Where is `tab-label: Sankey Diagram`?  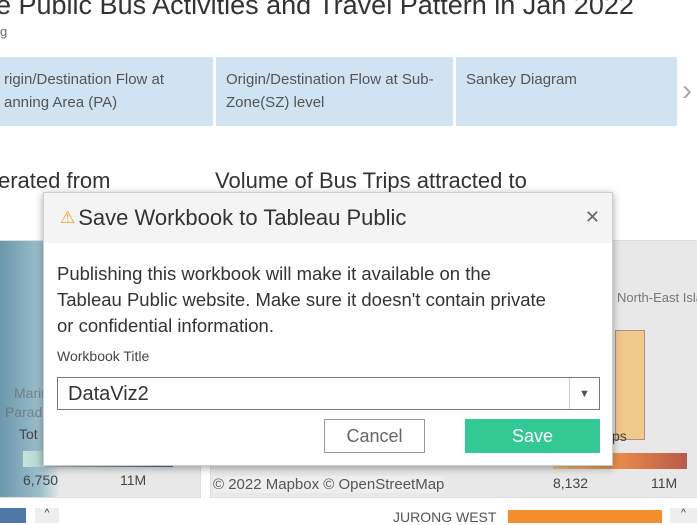 tab-label: Sankey Diagram is located at coordinates (521, 79).